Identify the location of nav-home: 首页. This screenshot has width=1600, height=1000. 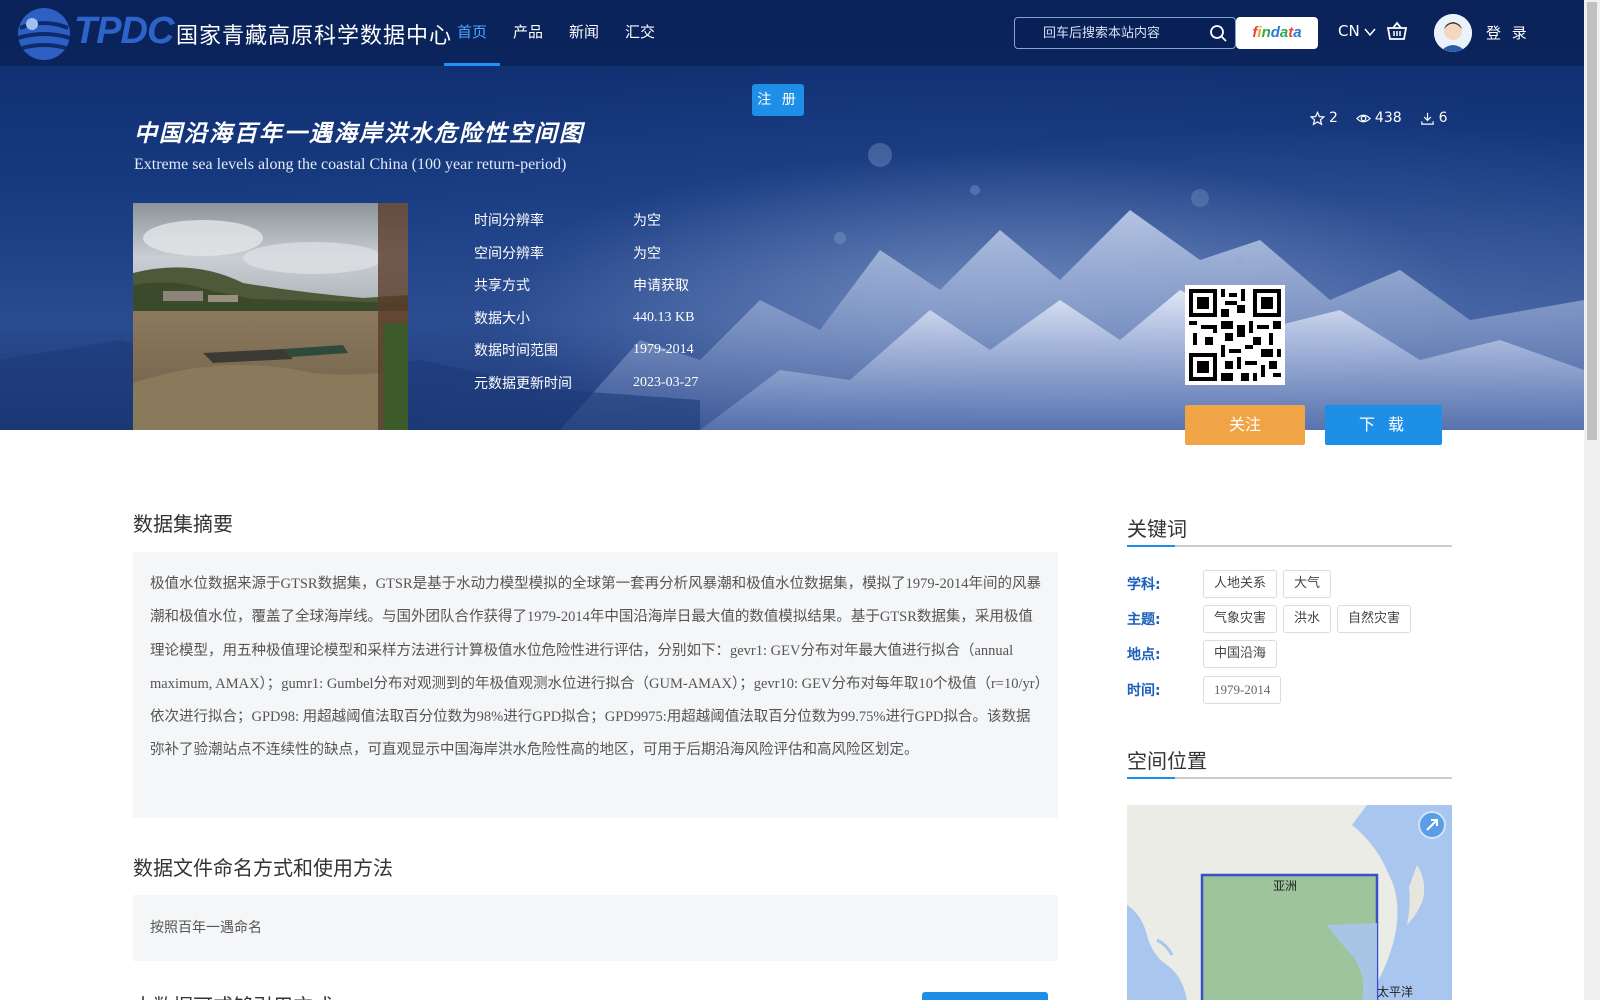
(472, 33).